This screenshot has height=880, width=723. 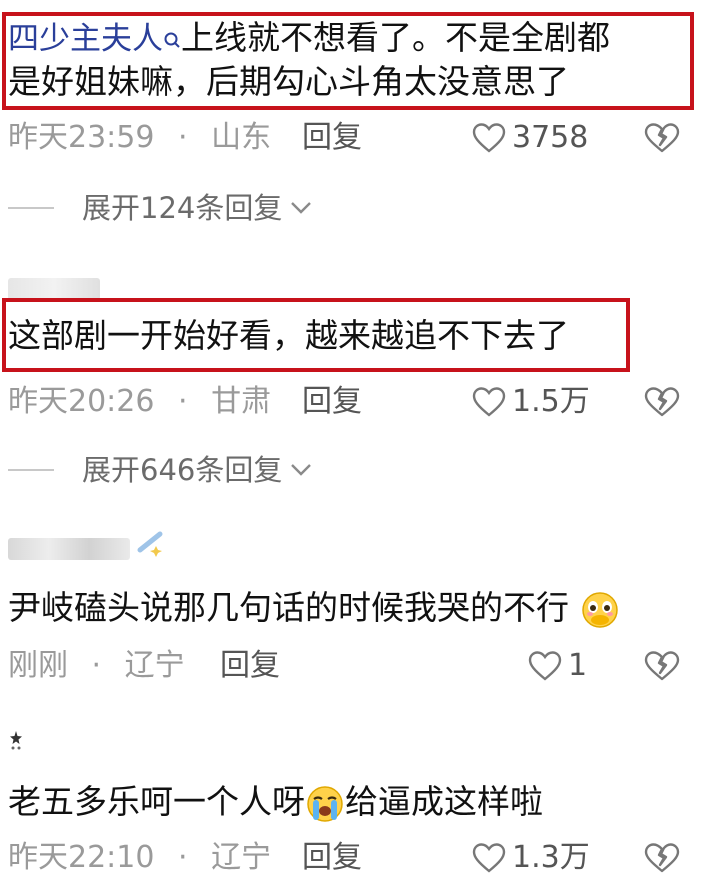 I want to click on comment-1-meta: 昨天23:59 · 山东, so click(x=139, y=138).